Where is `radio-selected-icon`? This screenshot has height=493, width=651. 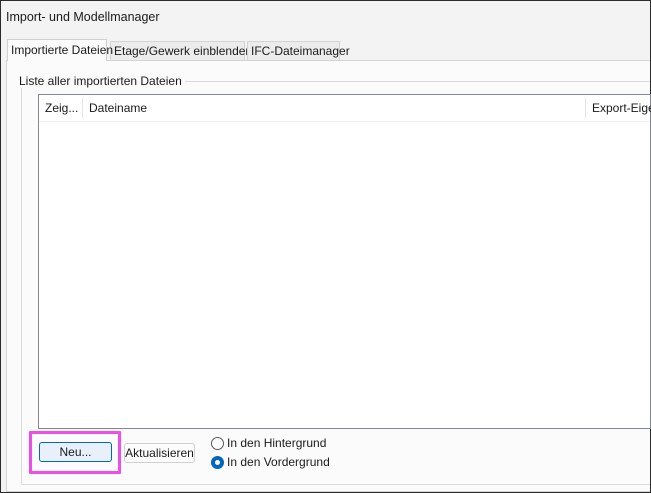
radio-selected-icon is located at coordinates (217, 462).